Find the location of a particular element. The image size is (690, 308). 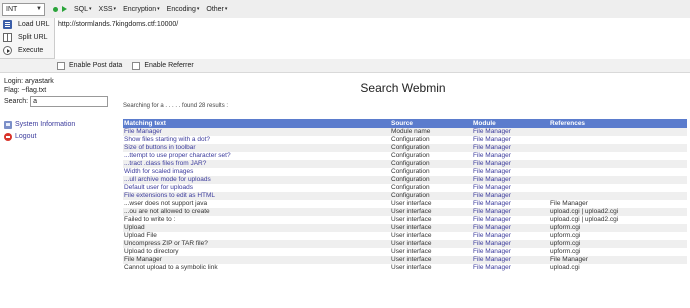

menu-encryption: Encryption ▾ is located at coordinates (141, 9).